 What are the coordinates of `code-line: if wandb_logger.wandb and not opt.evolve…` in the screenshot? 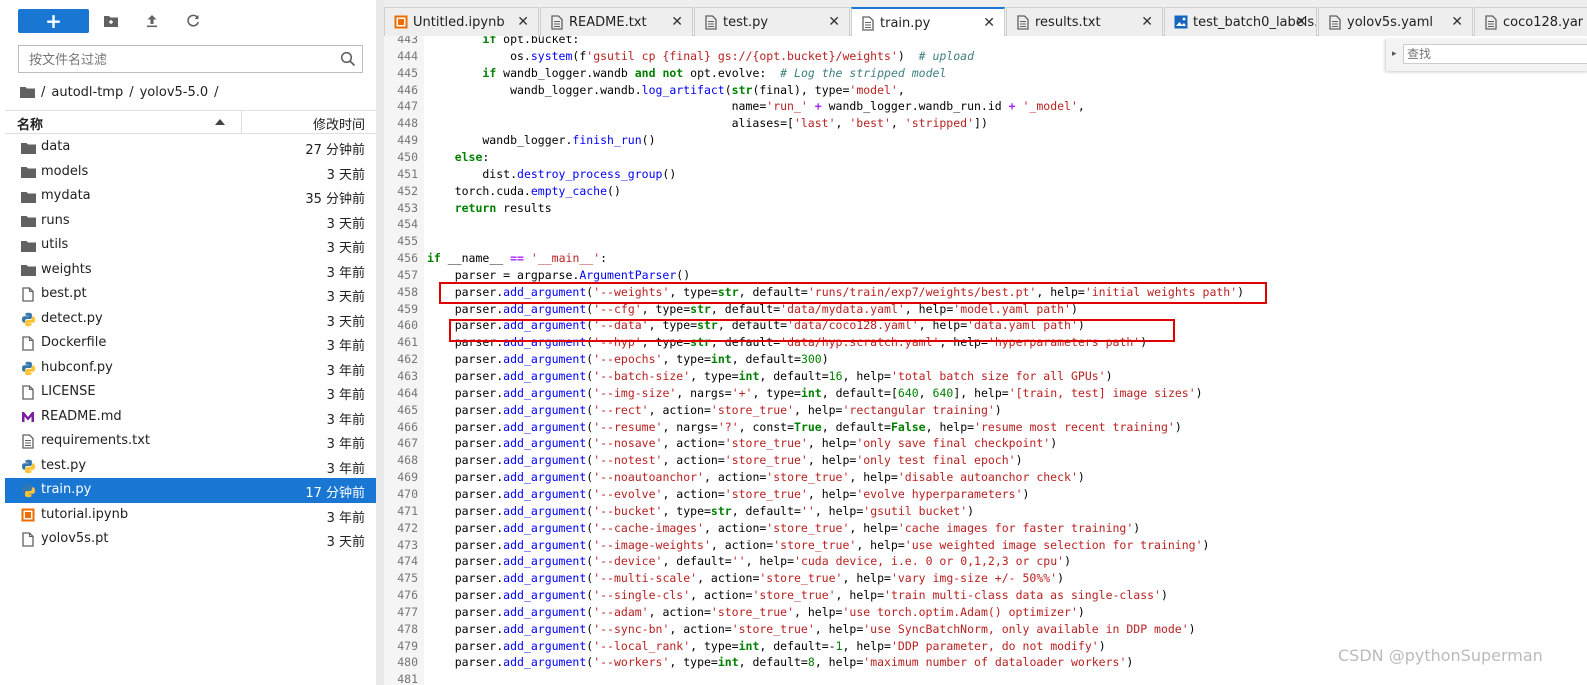 It's located at (686, 73).